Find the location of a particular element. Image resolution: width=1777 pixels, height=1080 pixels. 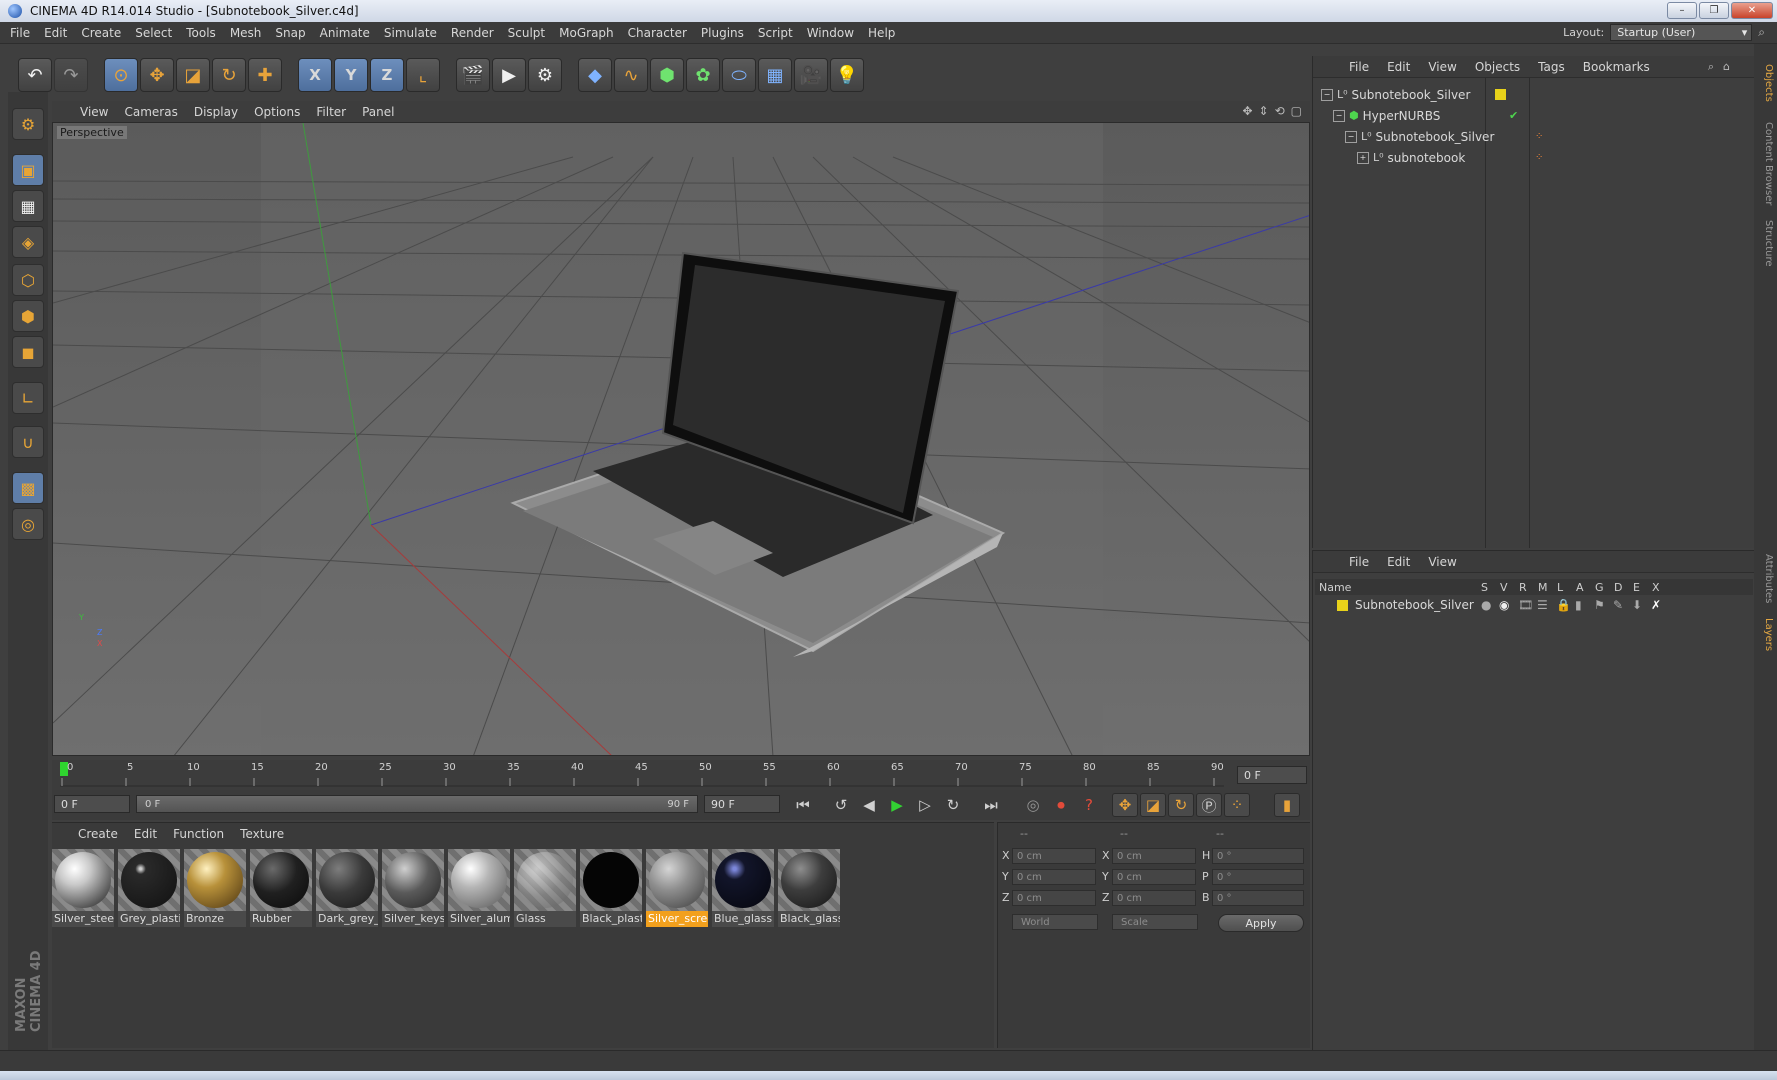

recent-tool-icon: ✚ is located at coordinates (265, 75).